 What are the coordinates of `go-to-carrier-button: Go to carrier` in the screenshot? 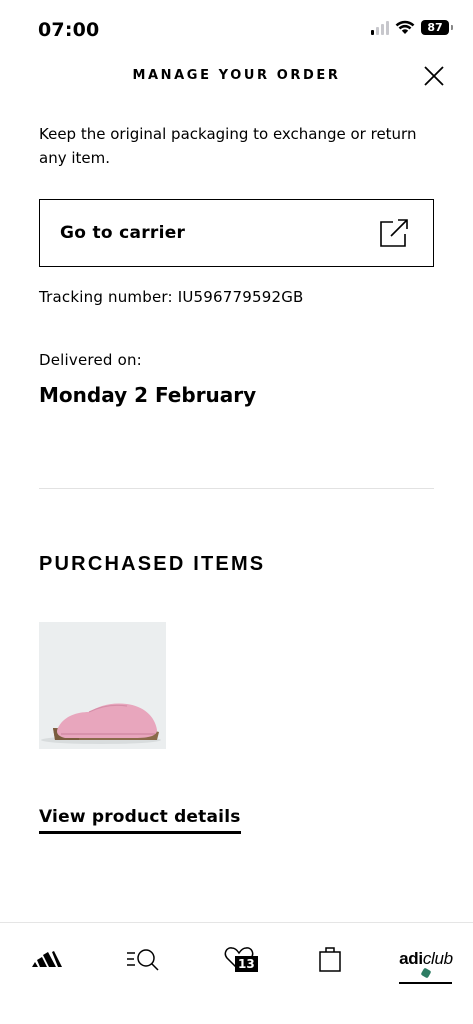 It's located at (236, 233).